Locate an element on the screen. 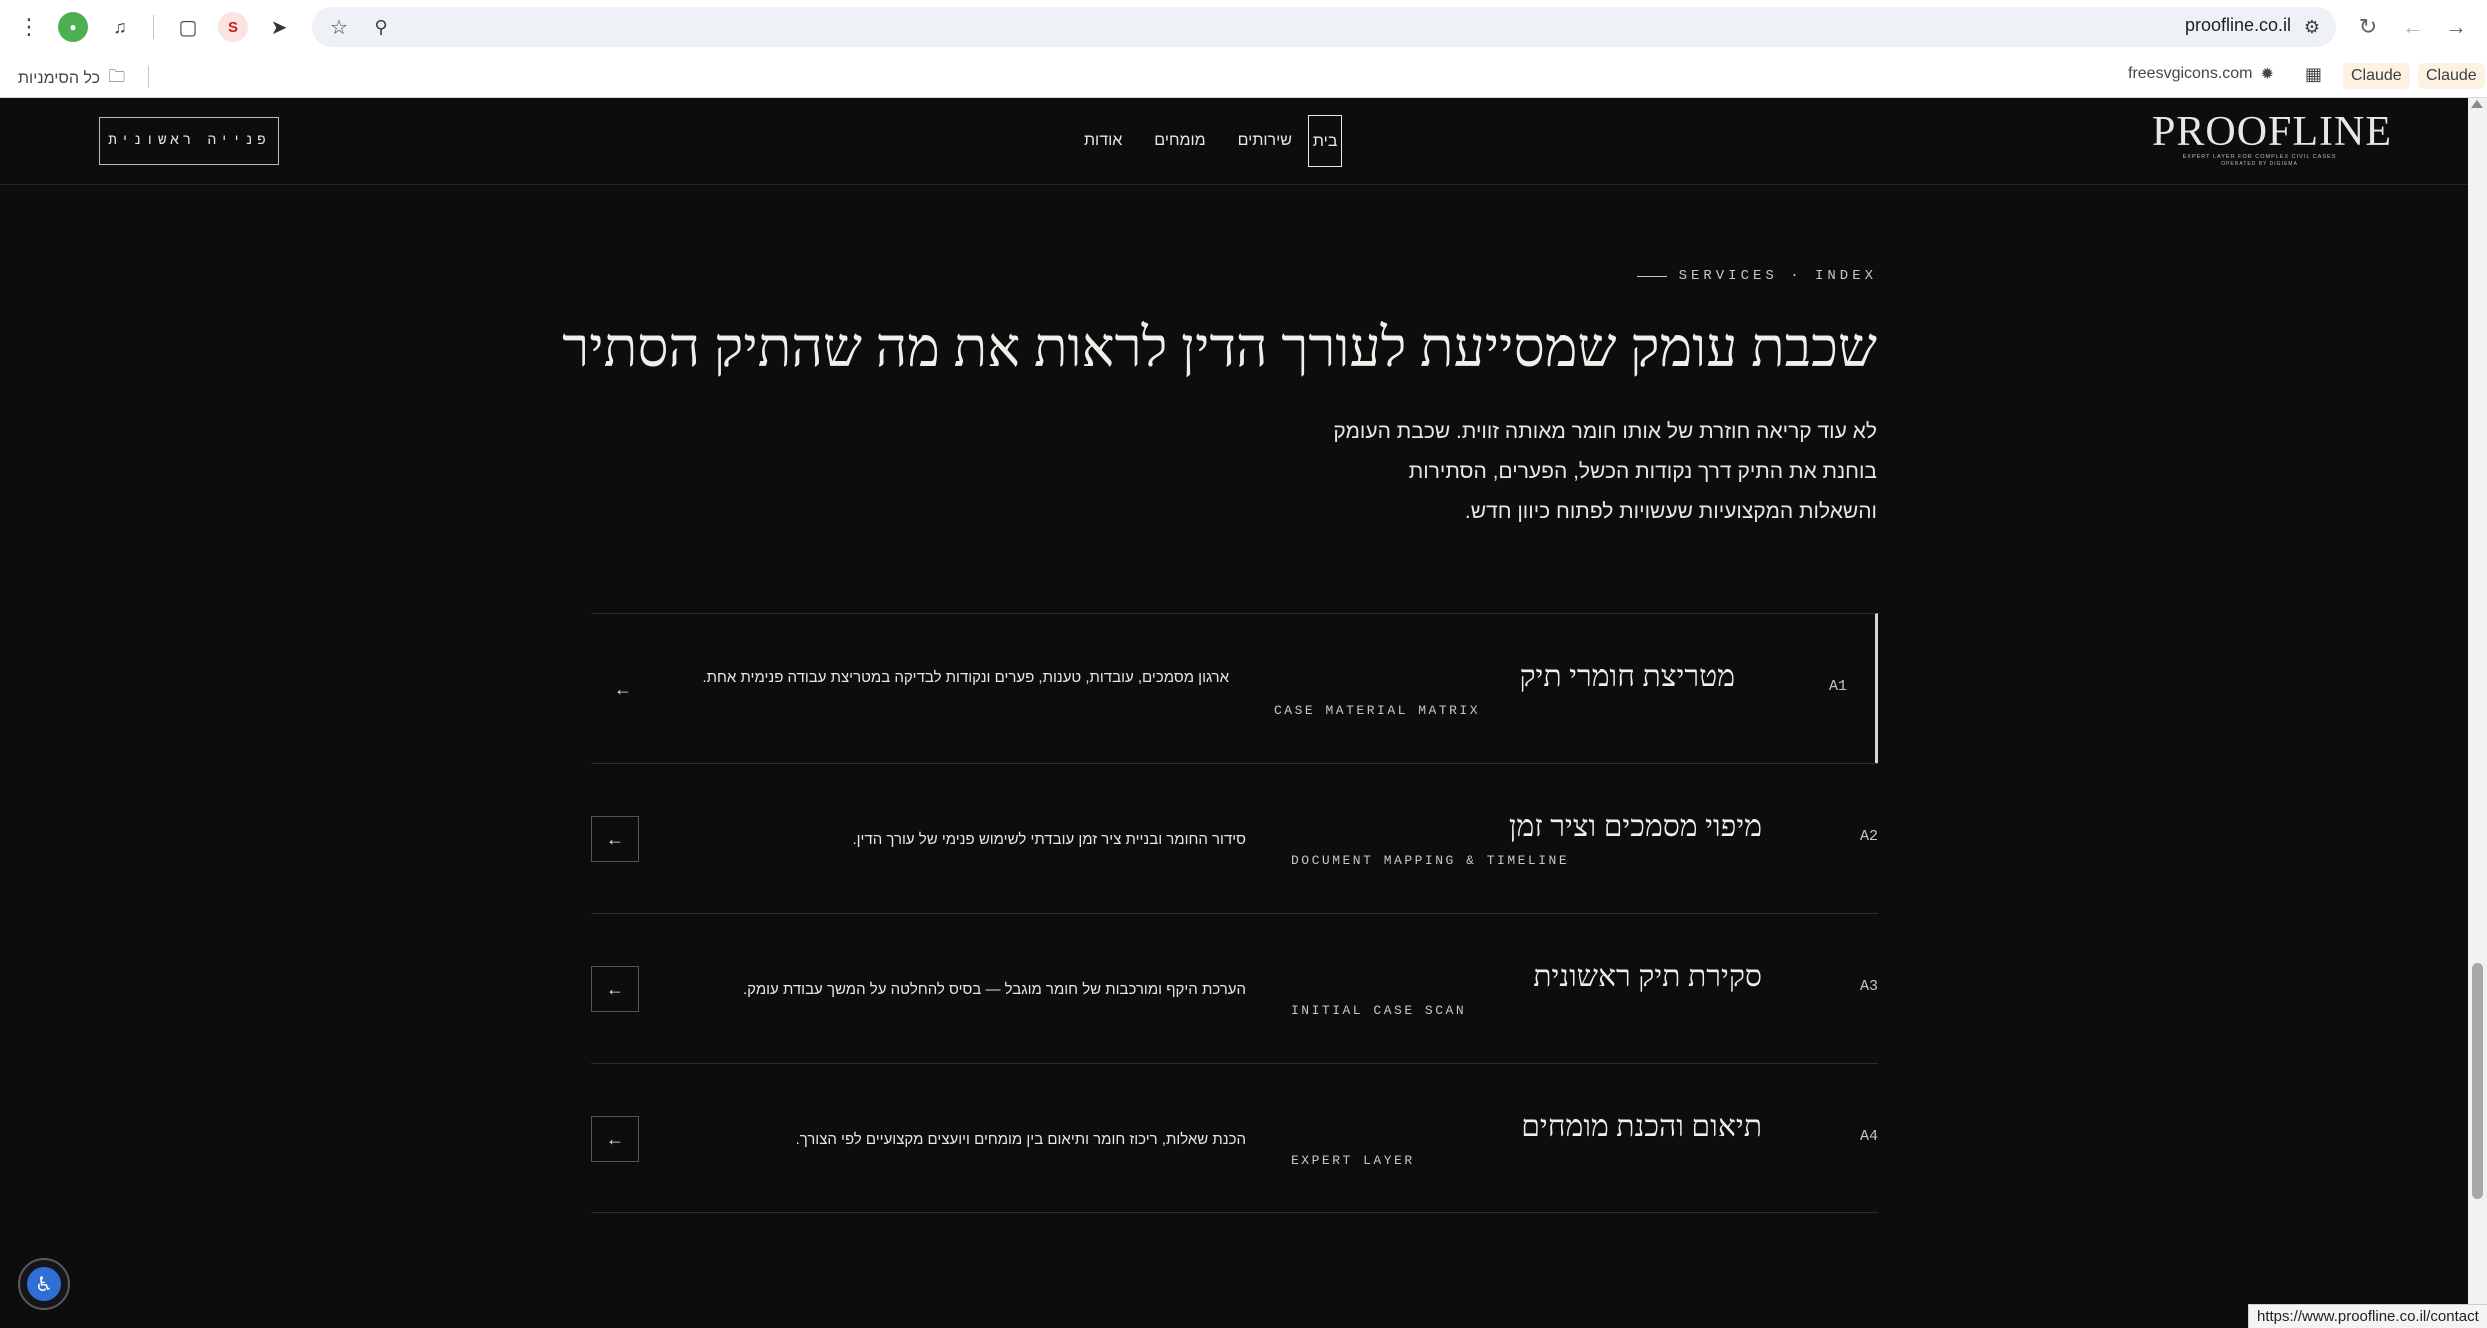  scroll-up-arrow-icon is located at coordinates (2477, 104).